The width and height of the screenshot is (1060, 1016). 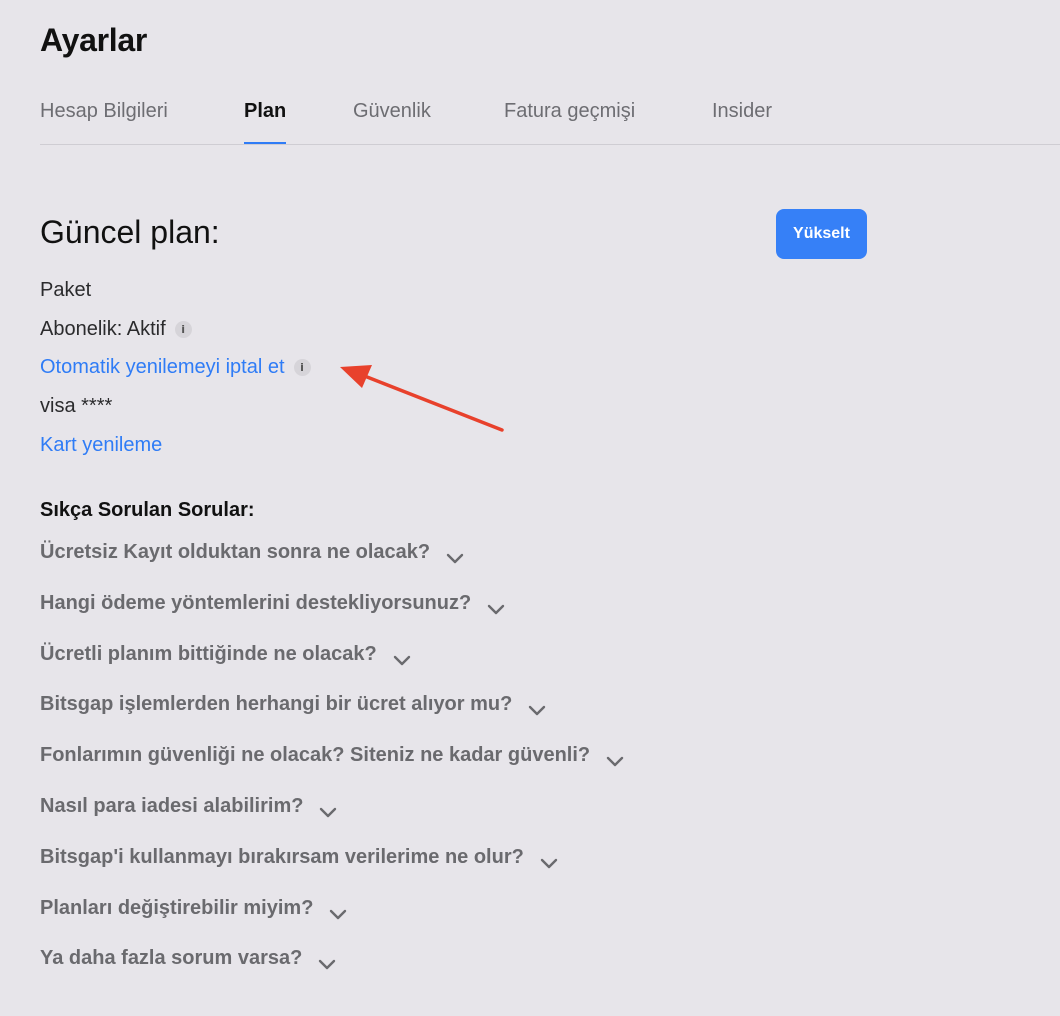 I want to click on faq-question: Planları değiştirebilir miyim?, so click(x=177, y=908).